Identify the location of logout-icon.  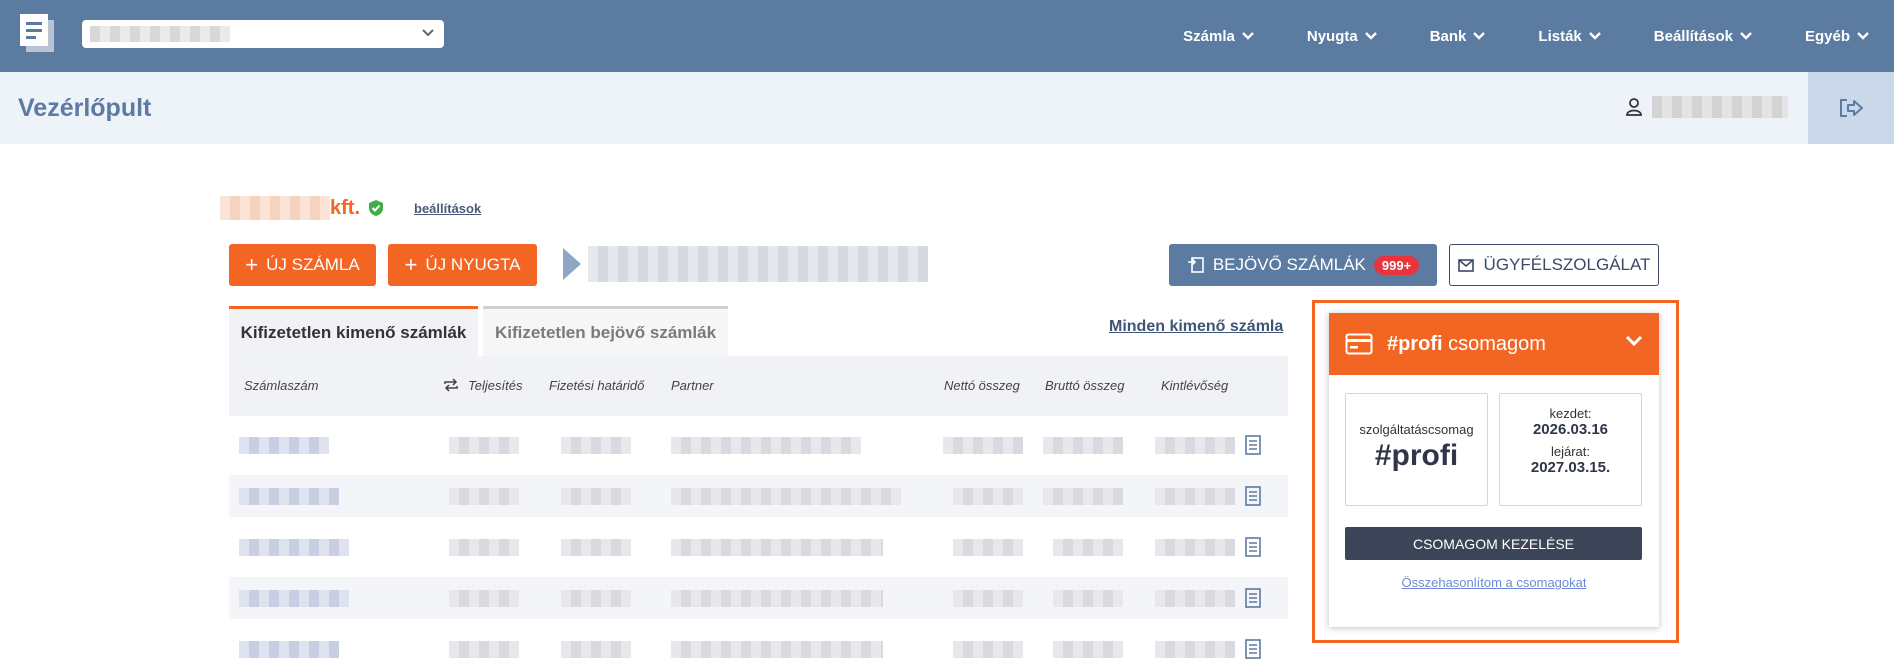
(1851, 108).